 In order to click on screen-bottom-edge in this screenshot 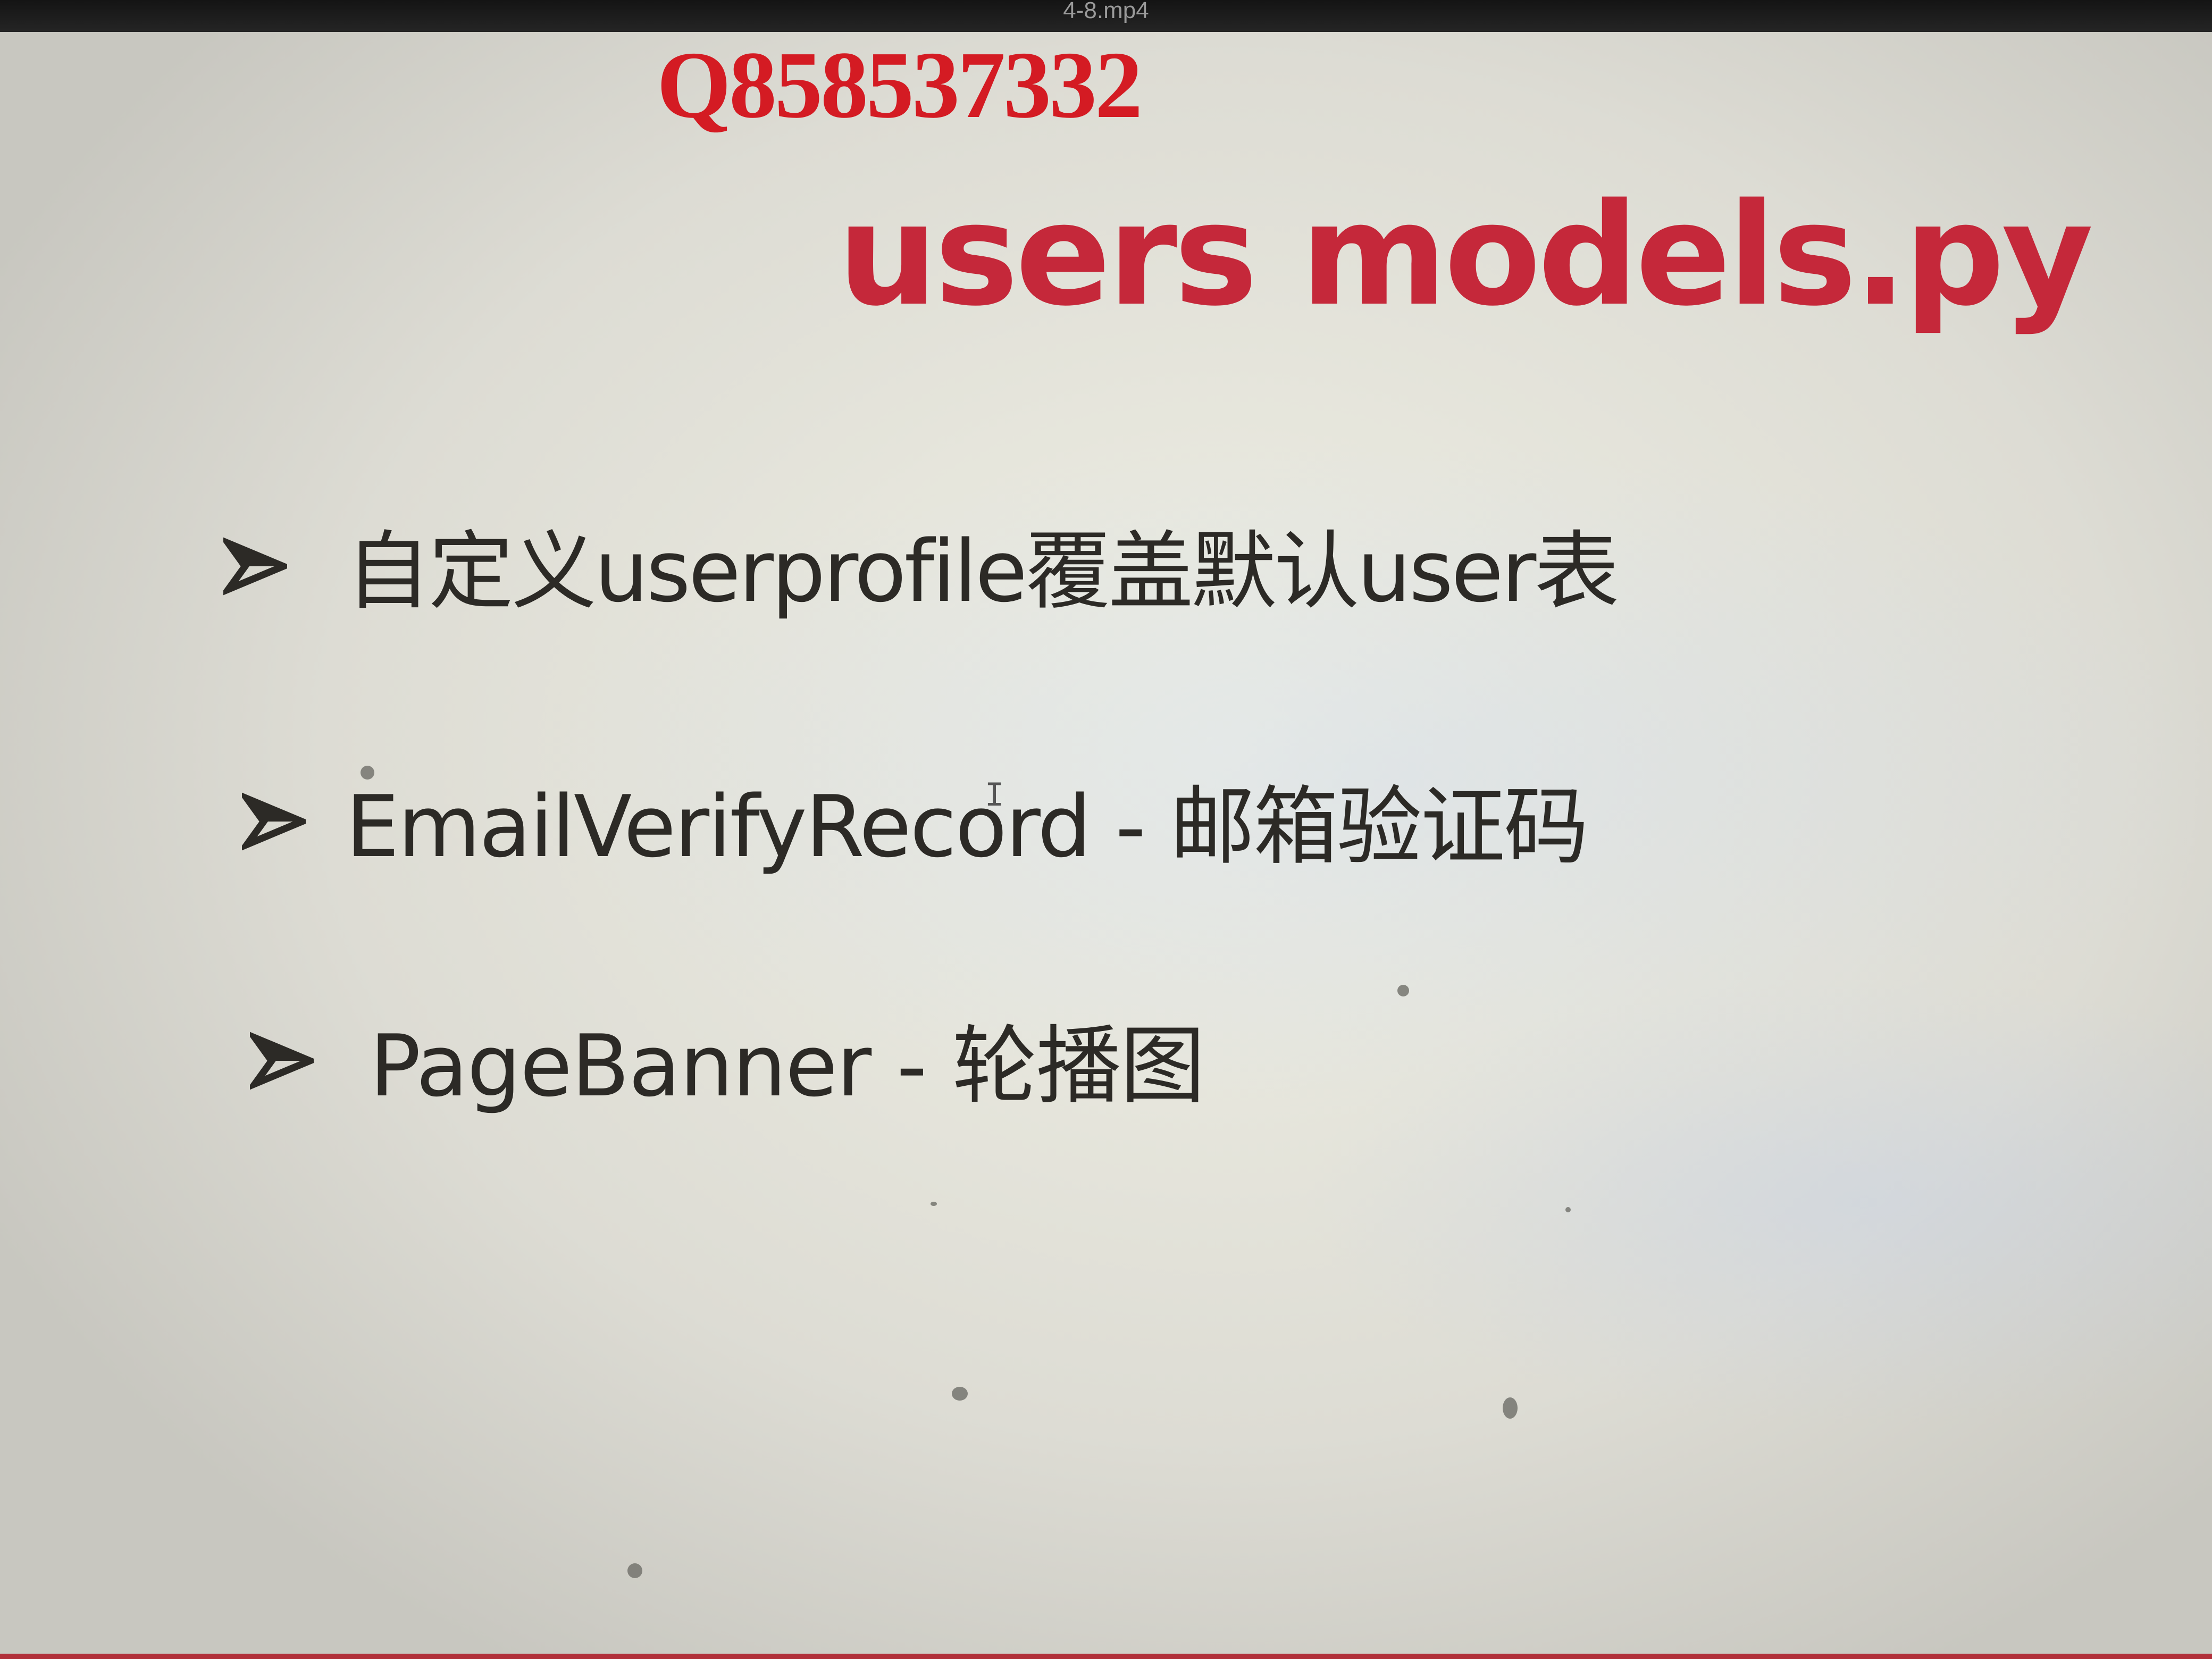, I will do `click(1106, 1656)`.